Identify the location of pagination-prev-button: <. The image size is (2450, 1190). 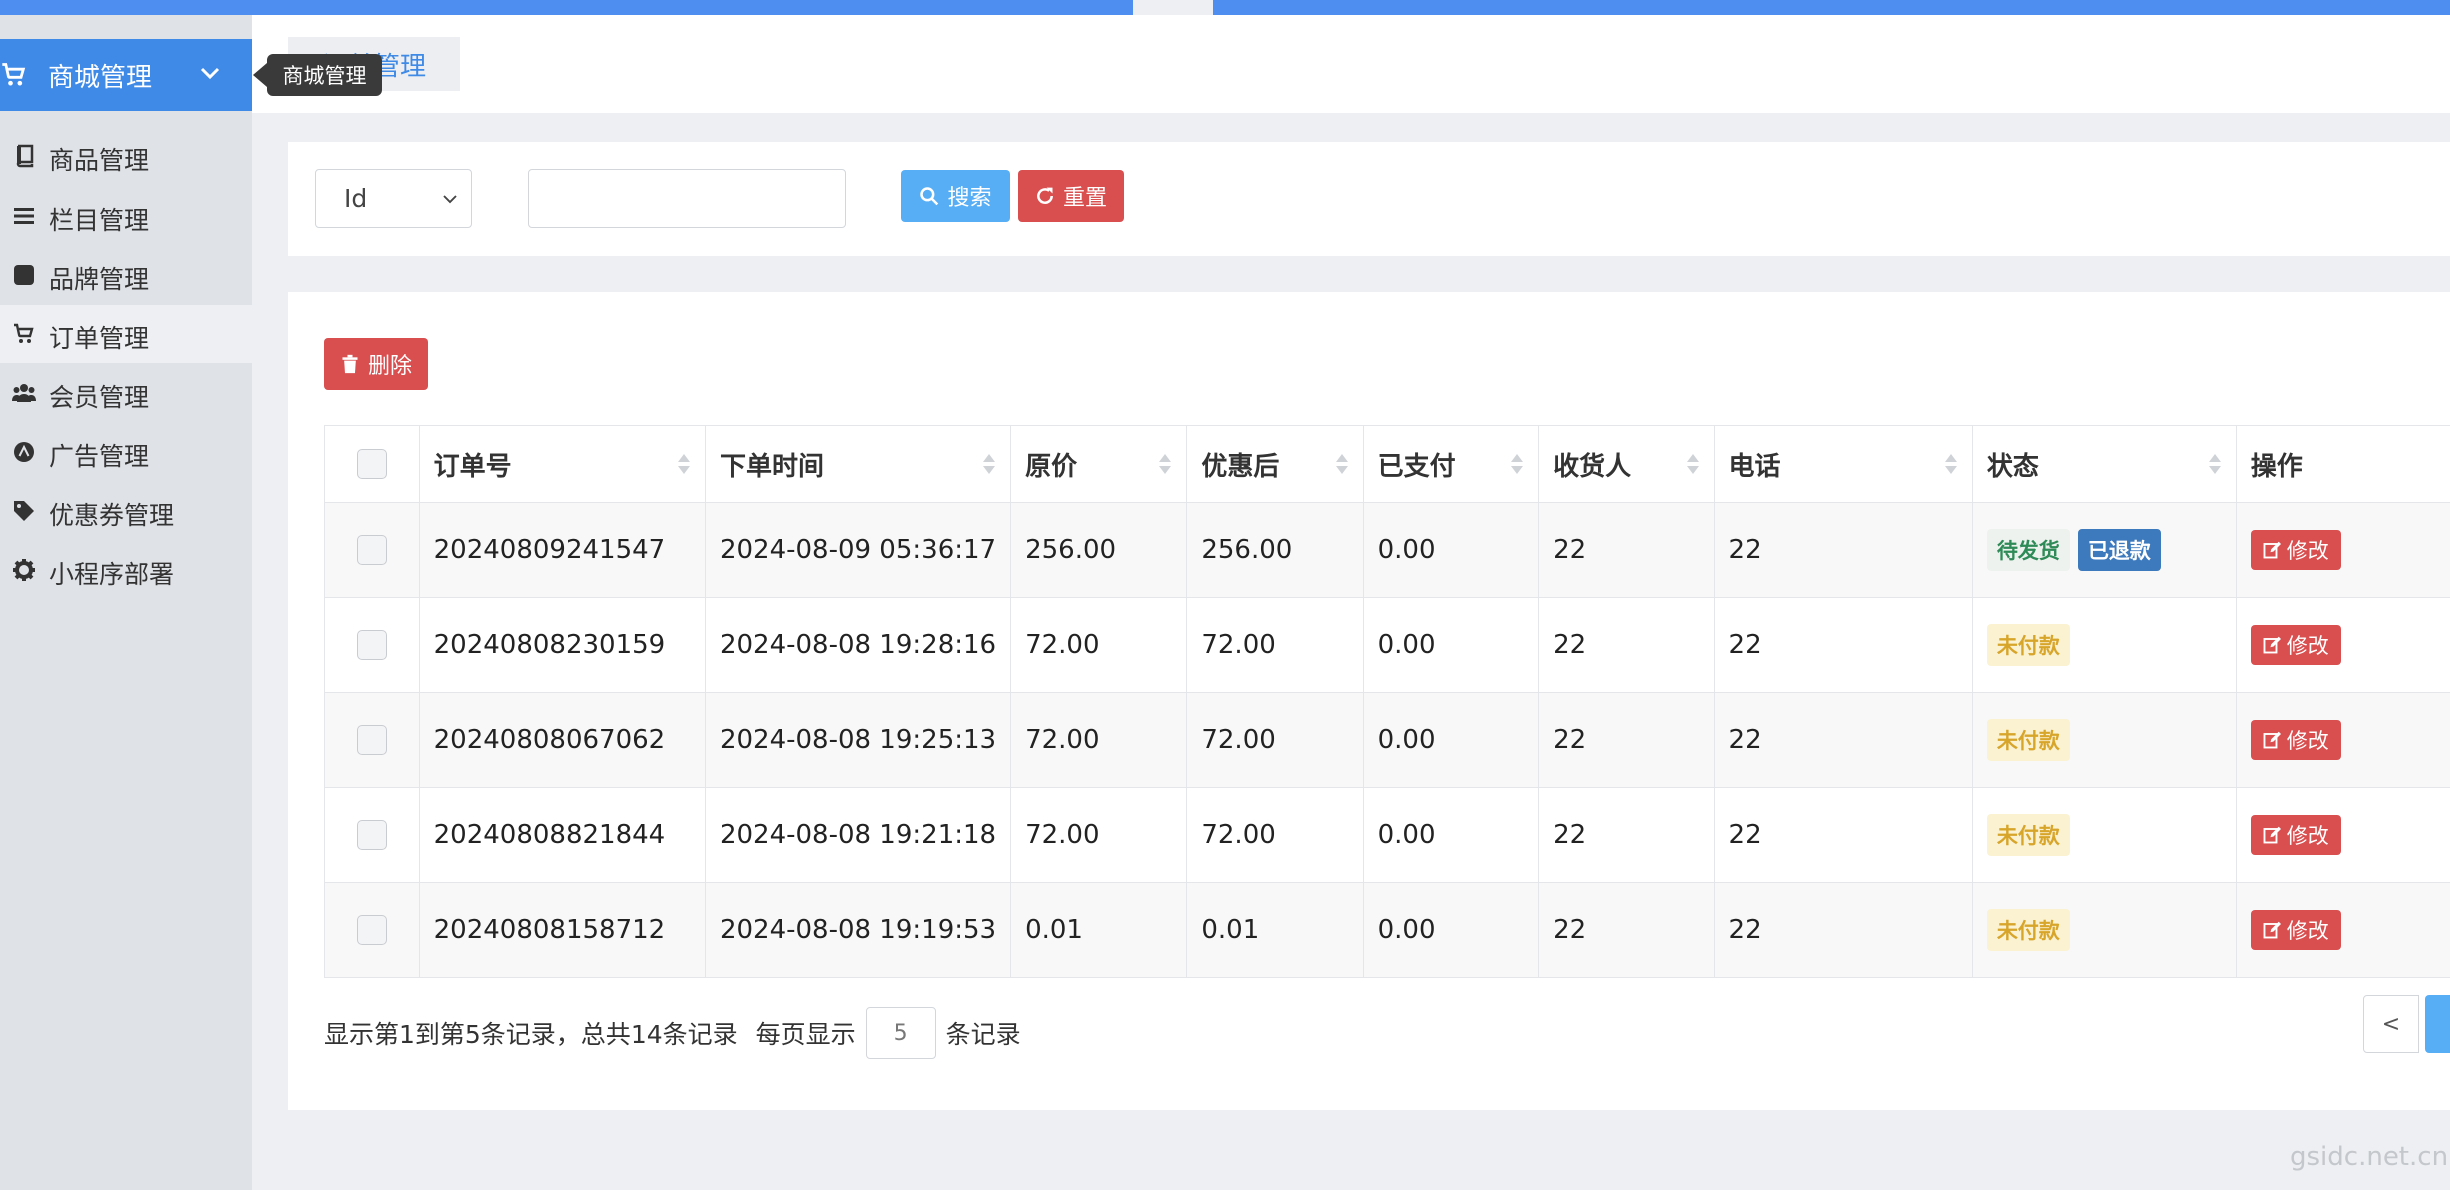
(2391, 1024).